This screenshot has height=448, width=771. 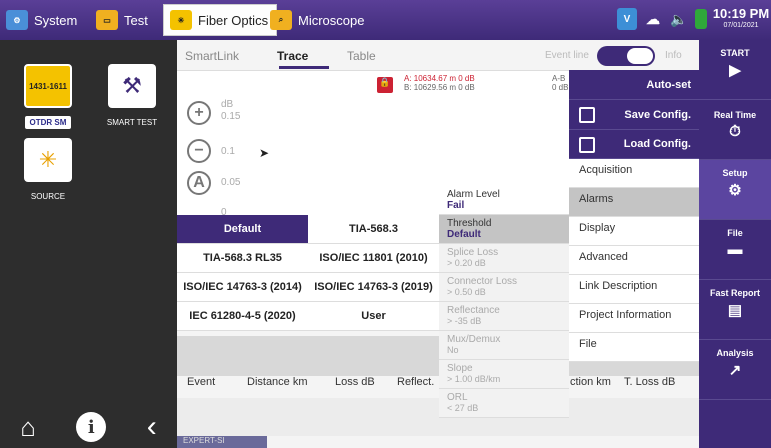 What do you see at coordinates (679, 19) in the screenshot?
I see `speaker-icon: 🔈` at bounding box center [679, 19].